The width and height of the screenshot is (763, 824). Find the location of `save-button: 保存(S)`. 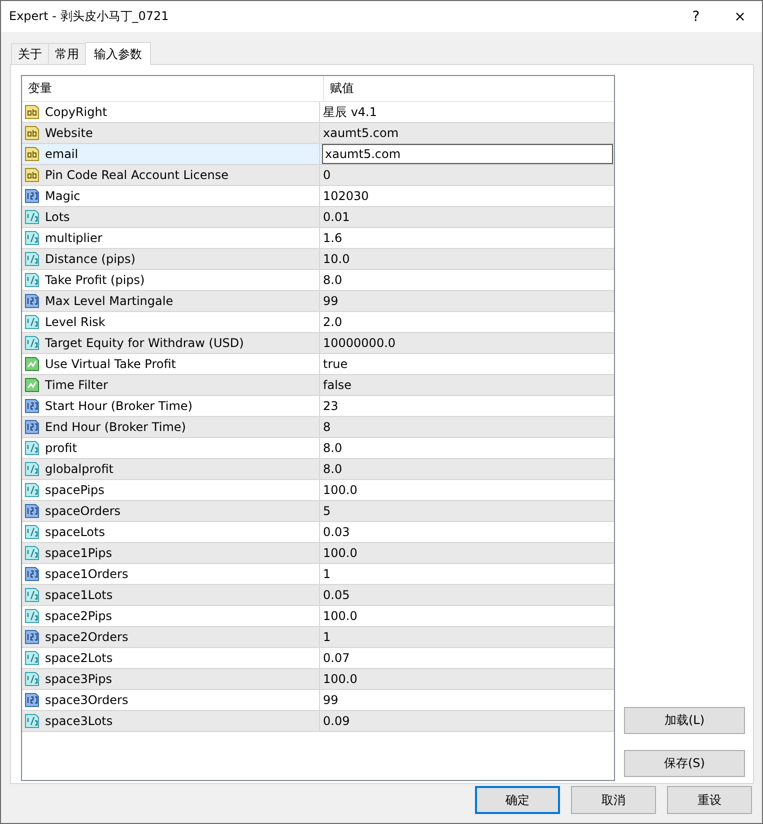

save-button: 保存(S) is located at coordinates (684, 763).